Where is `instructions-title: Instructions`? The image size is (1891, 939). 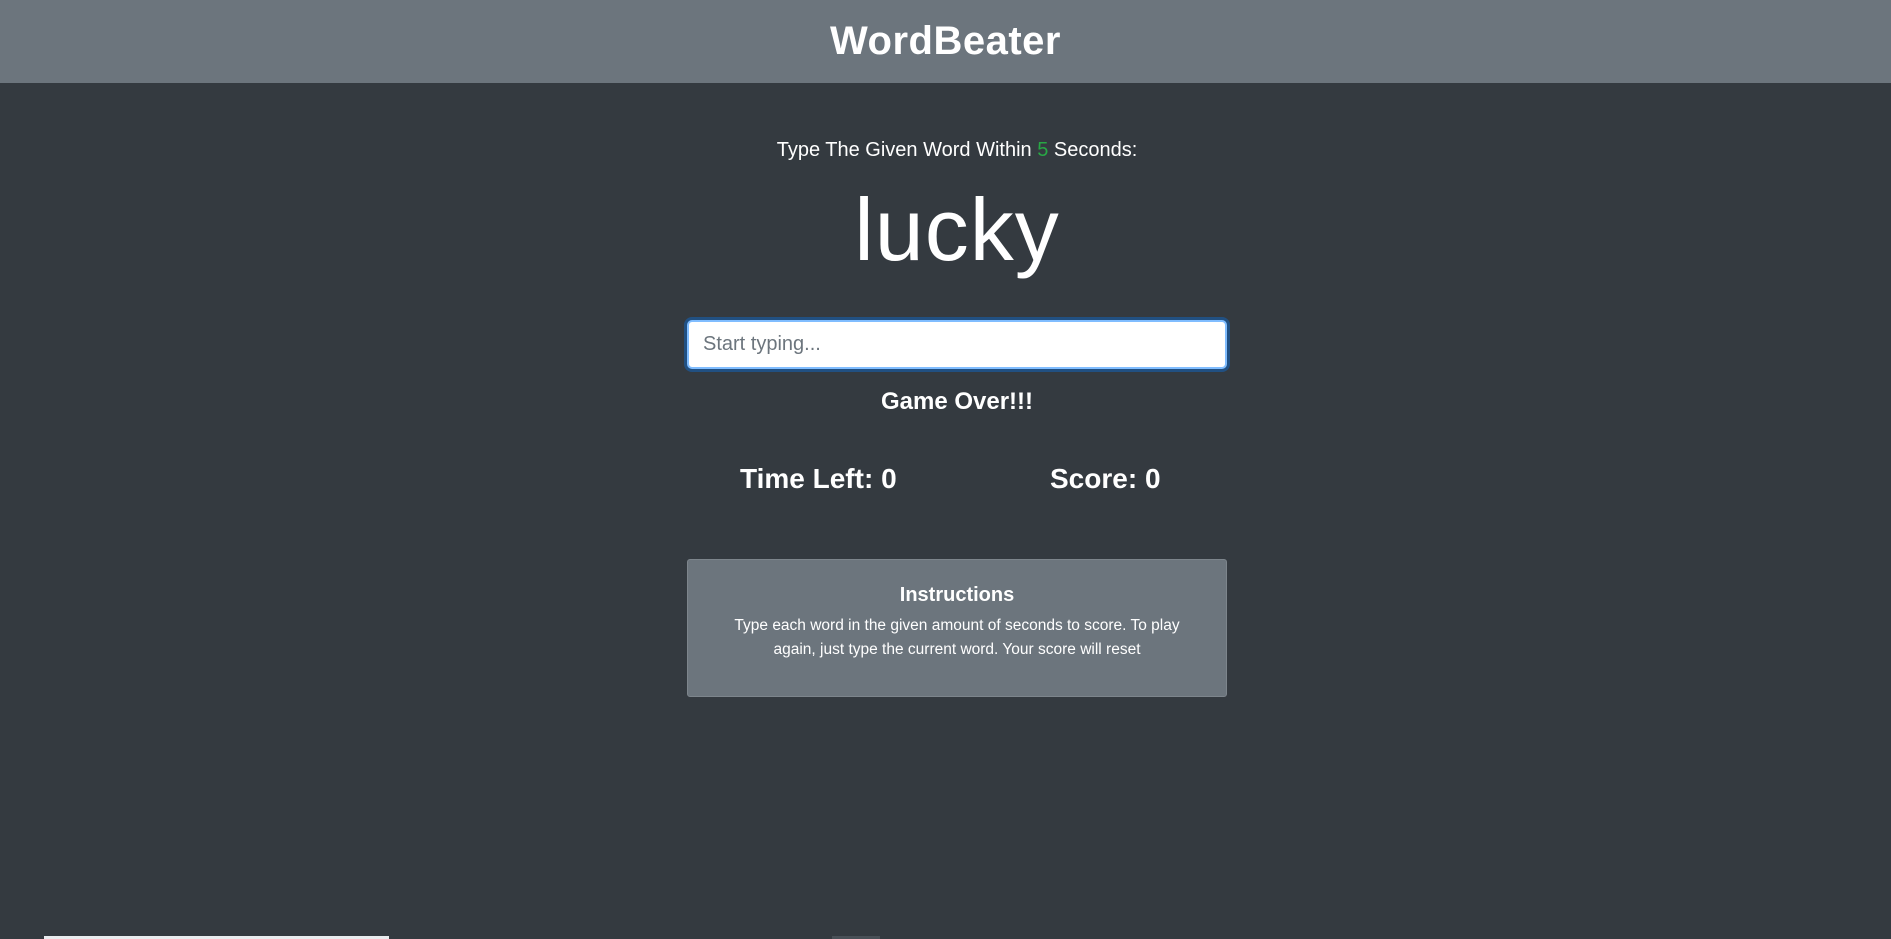 instructions-title: Instructions is located at coordinates (957, 595).